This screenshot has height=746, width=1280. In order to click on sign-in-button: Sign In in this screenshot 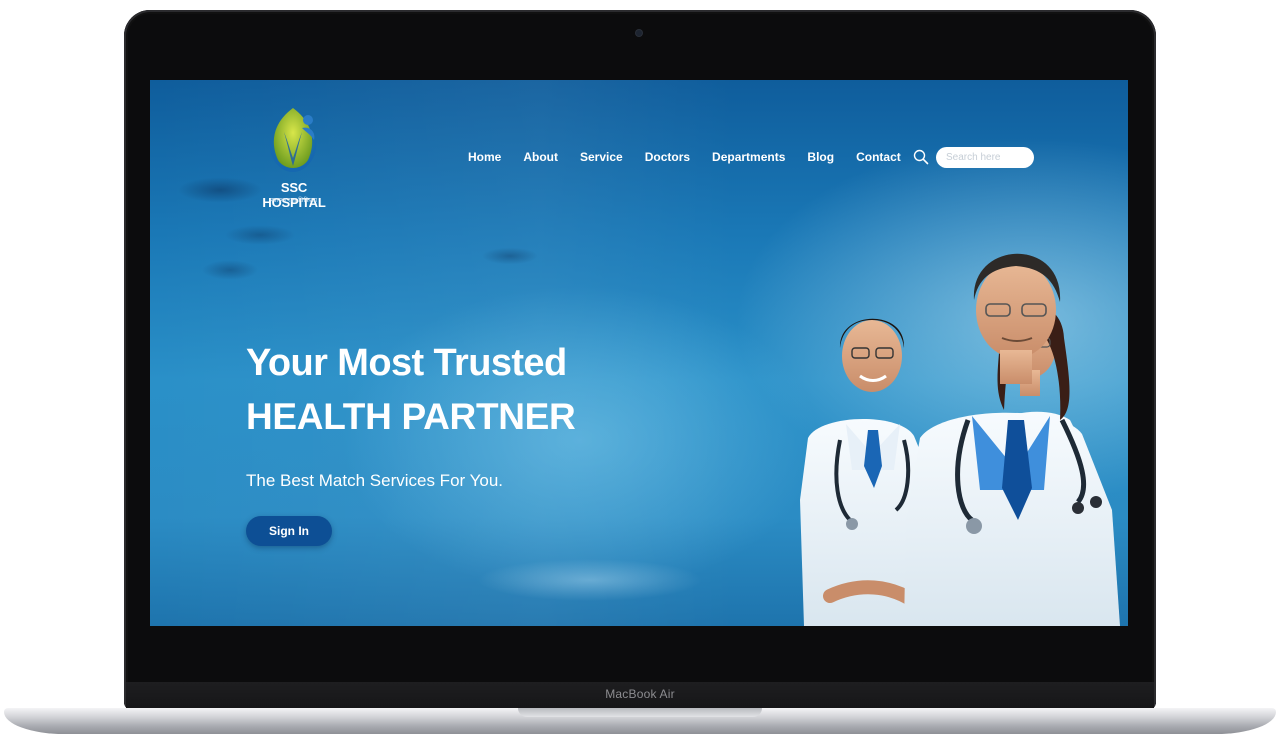, I will do `click(289, 531)`.